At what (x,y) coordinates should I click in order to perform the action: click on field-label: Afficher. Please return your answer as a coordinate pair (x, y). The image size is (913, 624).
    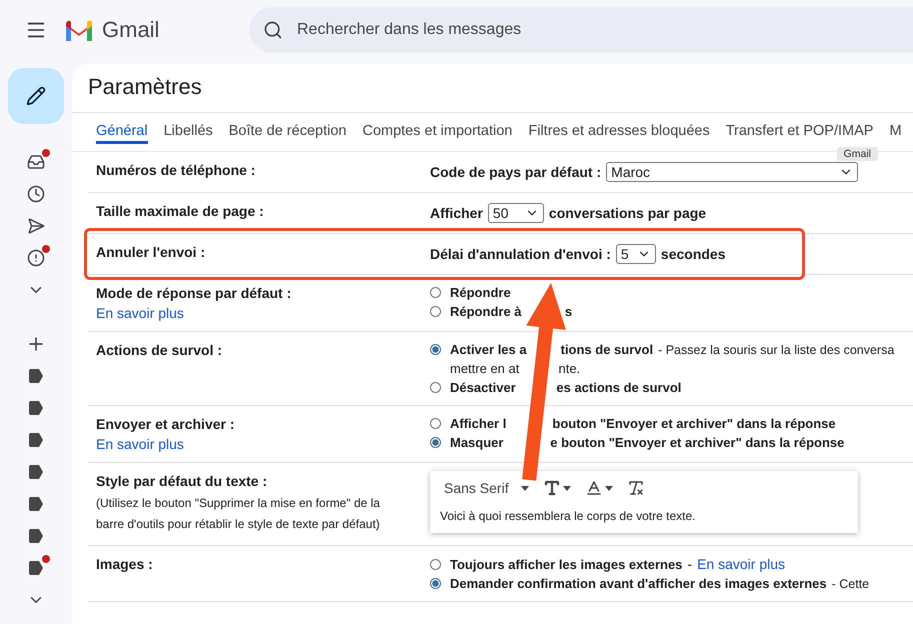
    Looking at the image, I should click on (456, 213).